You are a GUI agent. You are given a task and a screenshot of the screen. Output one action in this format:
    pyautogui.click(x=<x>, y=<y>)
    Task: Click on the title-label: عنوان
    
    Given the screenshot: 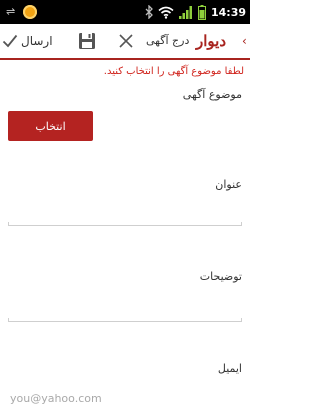 What is the action you would take?
    pyautogui.click(x=228, y=184)
    